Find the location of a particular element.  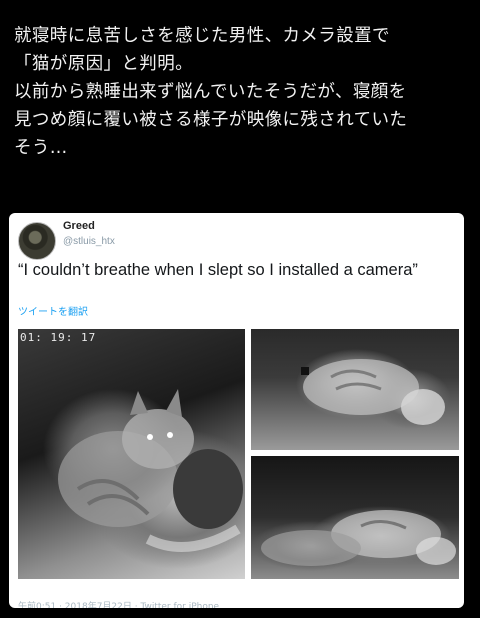

camera-timestamp: 01: 19: 17 is located at coordinates (58, 337).